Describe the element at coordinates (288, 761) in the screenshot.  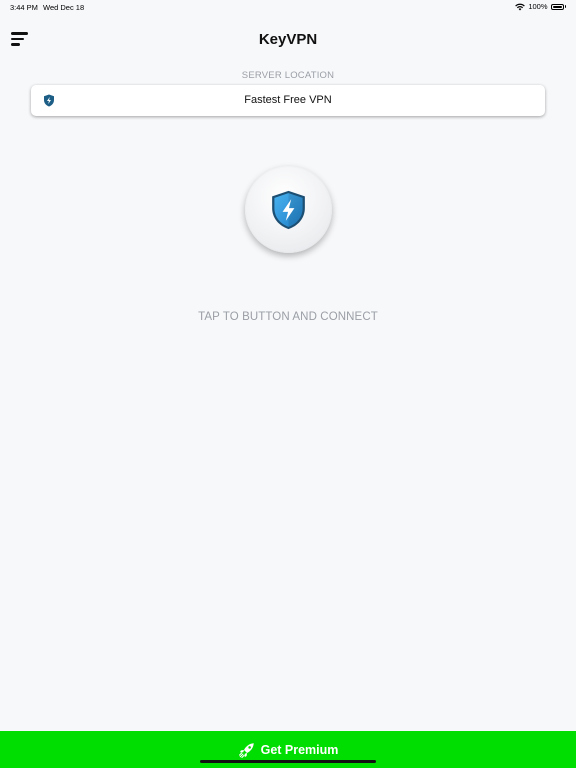
I see `home-indicator` at that location.